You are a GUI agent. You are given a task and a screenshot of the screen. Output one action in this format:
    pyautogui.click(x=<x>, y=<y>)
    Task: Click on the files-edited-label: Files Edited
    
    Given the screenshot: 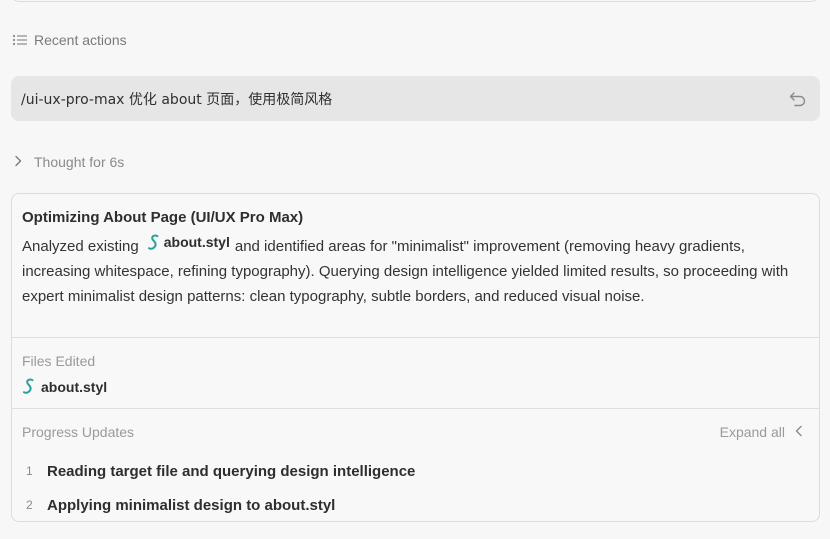 What is the action you would take?
    pyautogui.click(x=59, y=361)
    